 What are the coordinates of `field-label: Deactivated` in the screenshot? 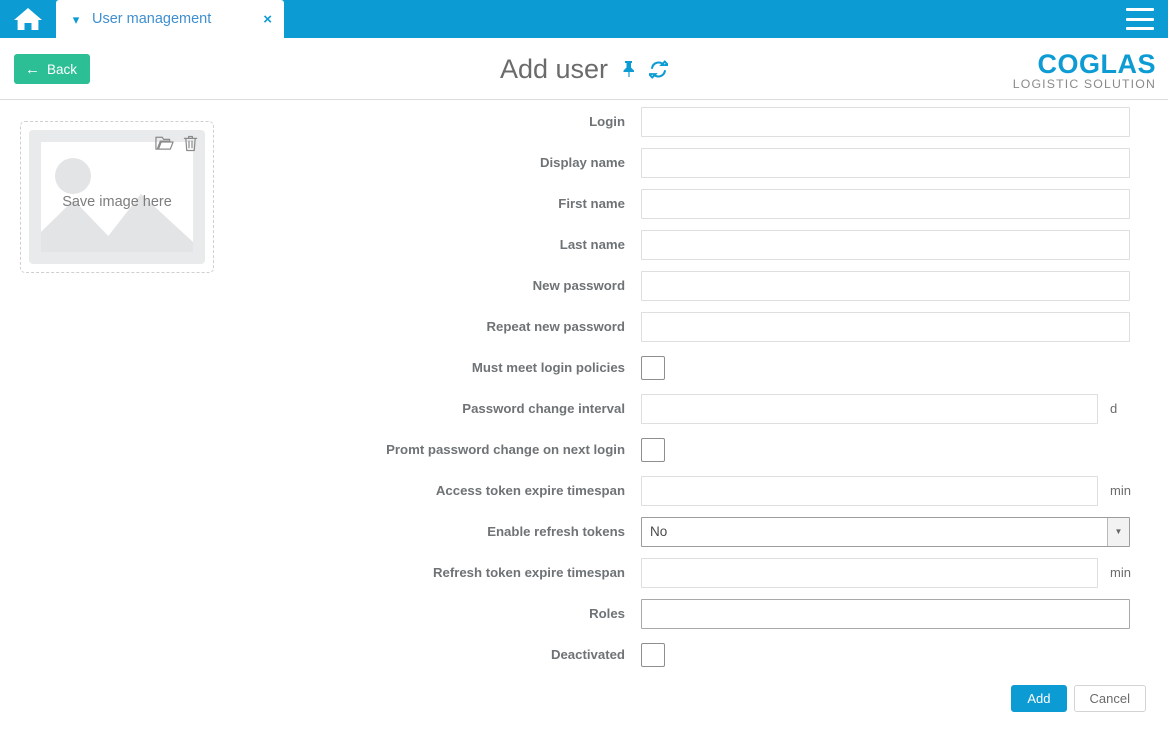 It's located at (587, 654).